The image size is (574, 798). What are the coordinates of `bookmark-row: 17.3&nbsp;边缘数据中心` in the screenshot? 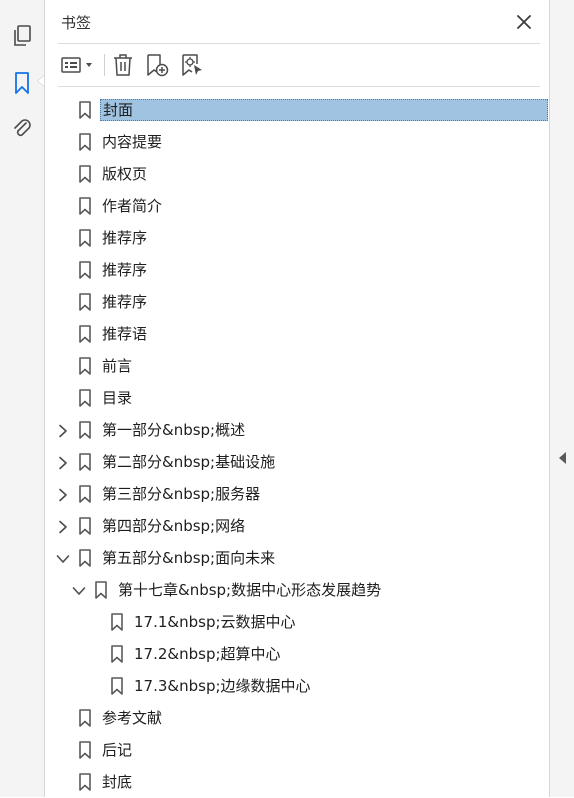 It's located at (297, 686).